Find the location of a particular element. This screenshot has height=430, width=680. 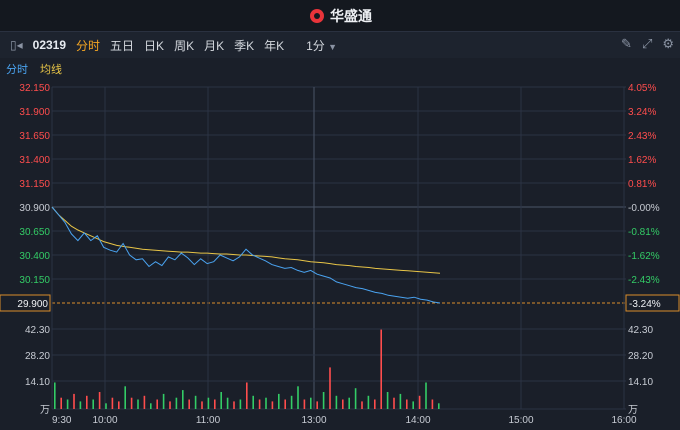

pen-icon: ✎ is located at coordinates (626, 44).